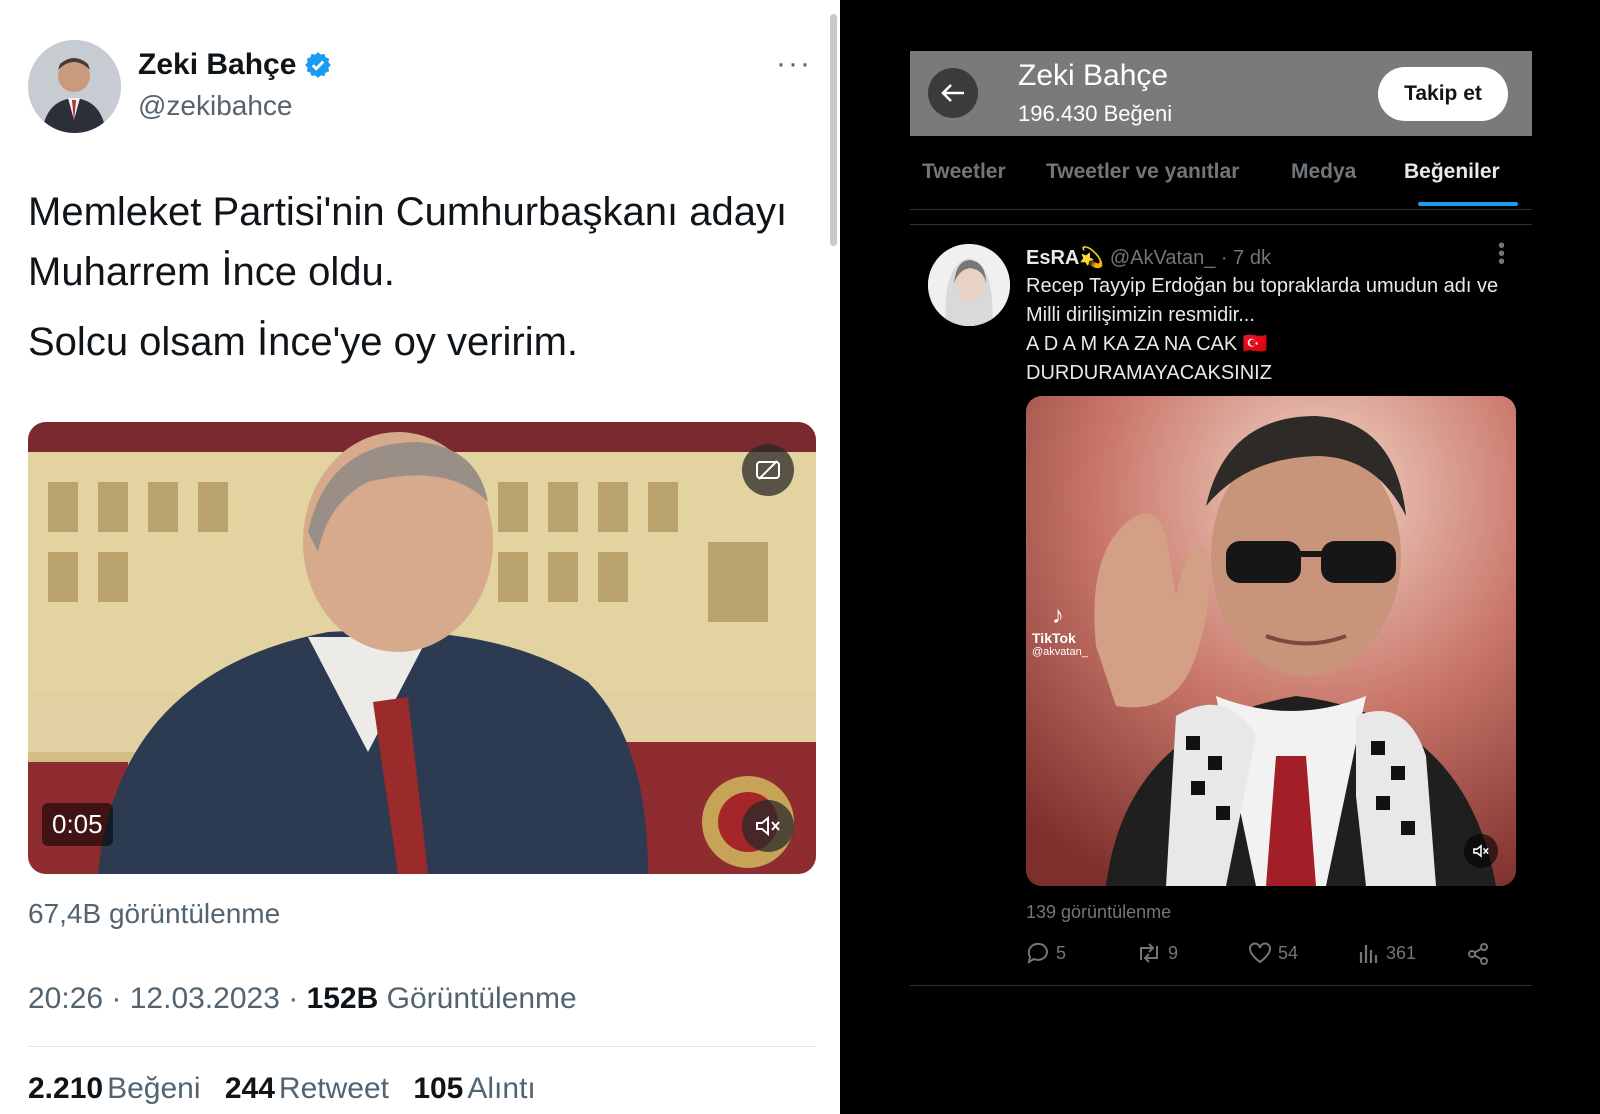 This screenshot has height=1114, width=1600. Describe the element at coordinates (1054, 638) in the screenshot. I see `tiktok-label: TikTok` at that location.